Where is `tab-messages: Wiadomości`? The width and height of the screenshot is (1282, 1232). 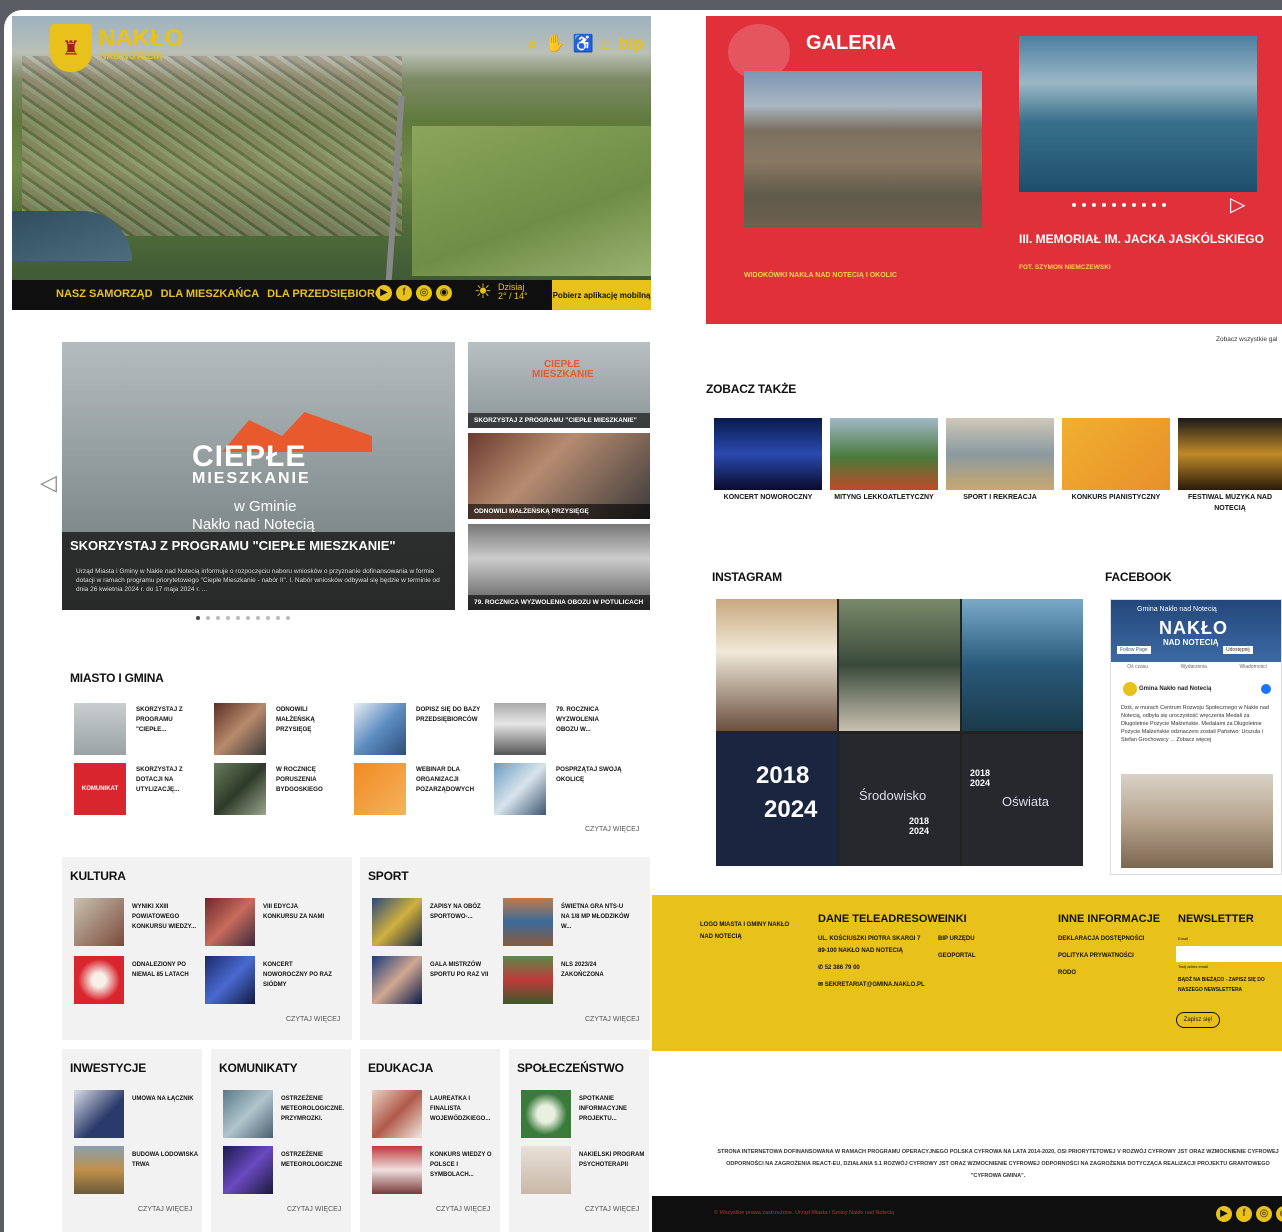
tab-messages: Wiadomości is located at coordinates (1252, 667).